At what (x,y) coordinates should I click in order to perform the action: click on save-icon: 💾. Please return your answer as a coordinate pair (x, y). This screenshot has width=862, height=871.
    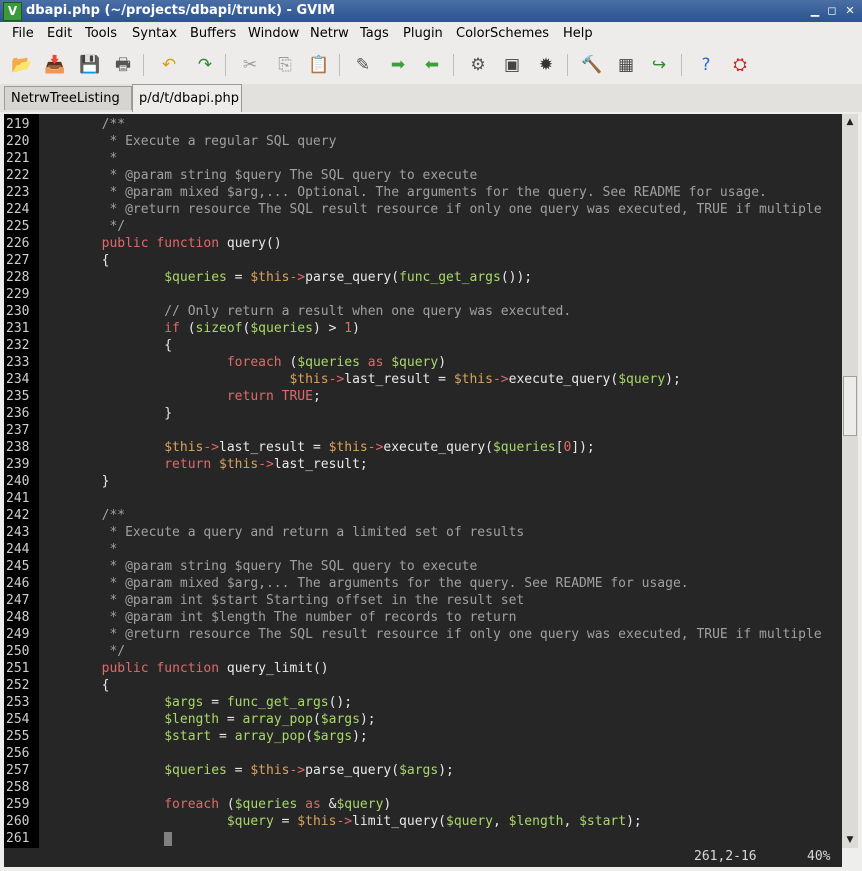
    Looking at the image, I should click on (90, 65).